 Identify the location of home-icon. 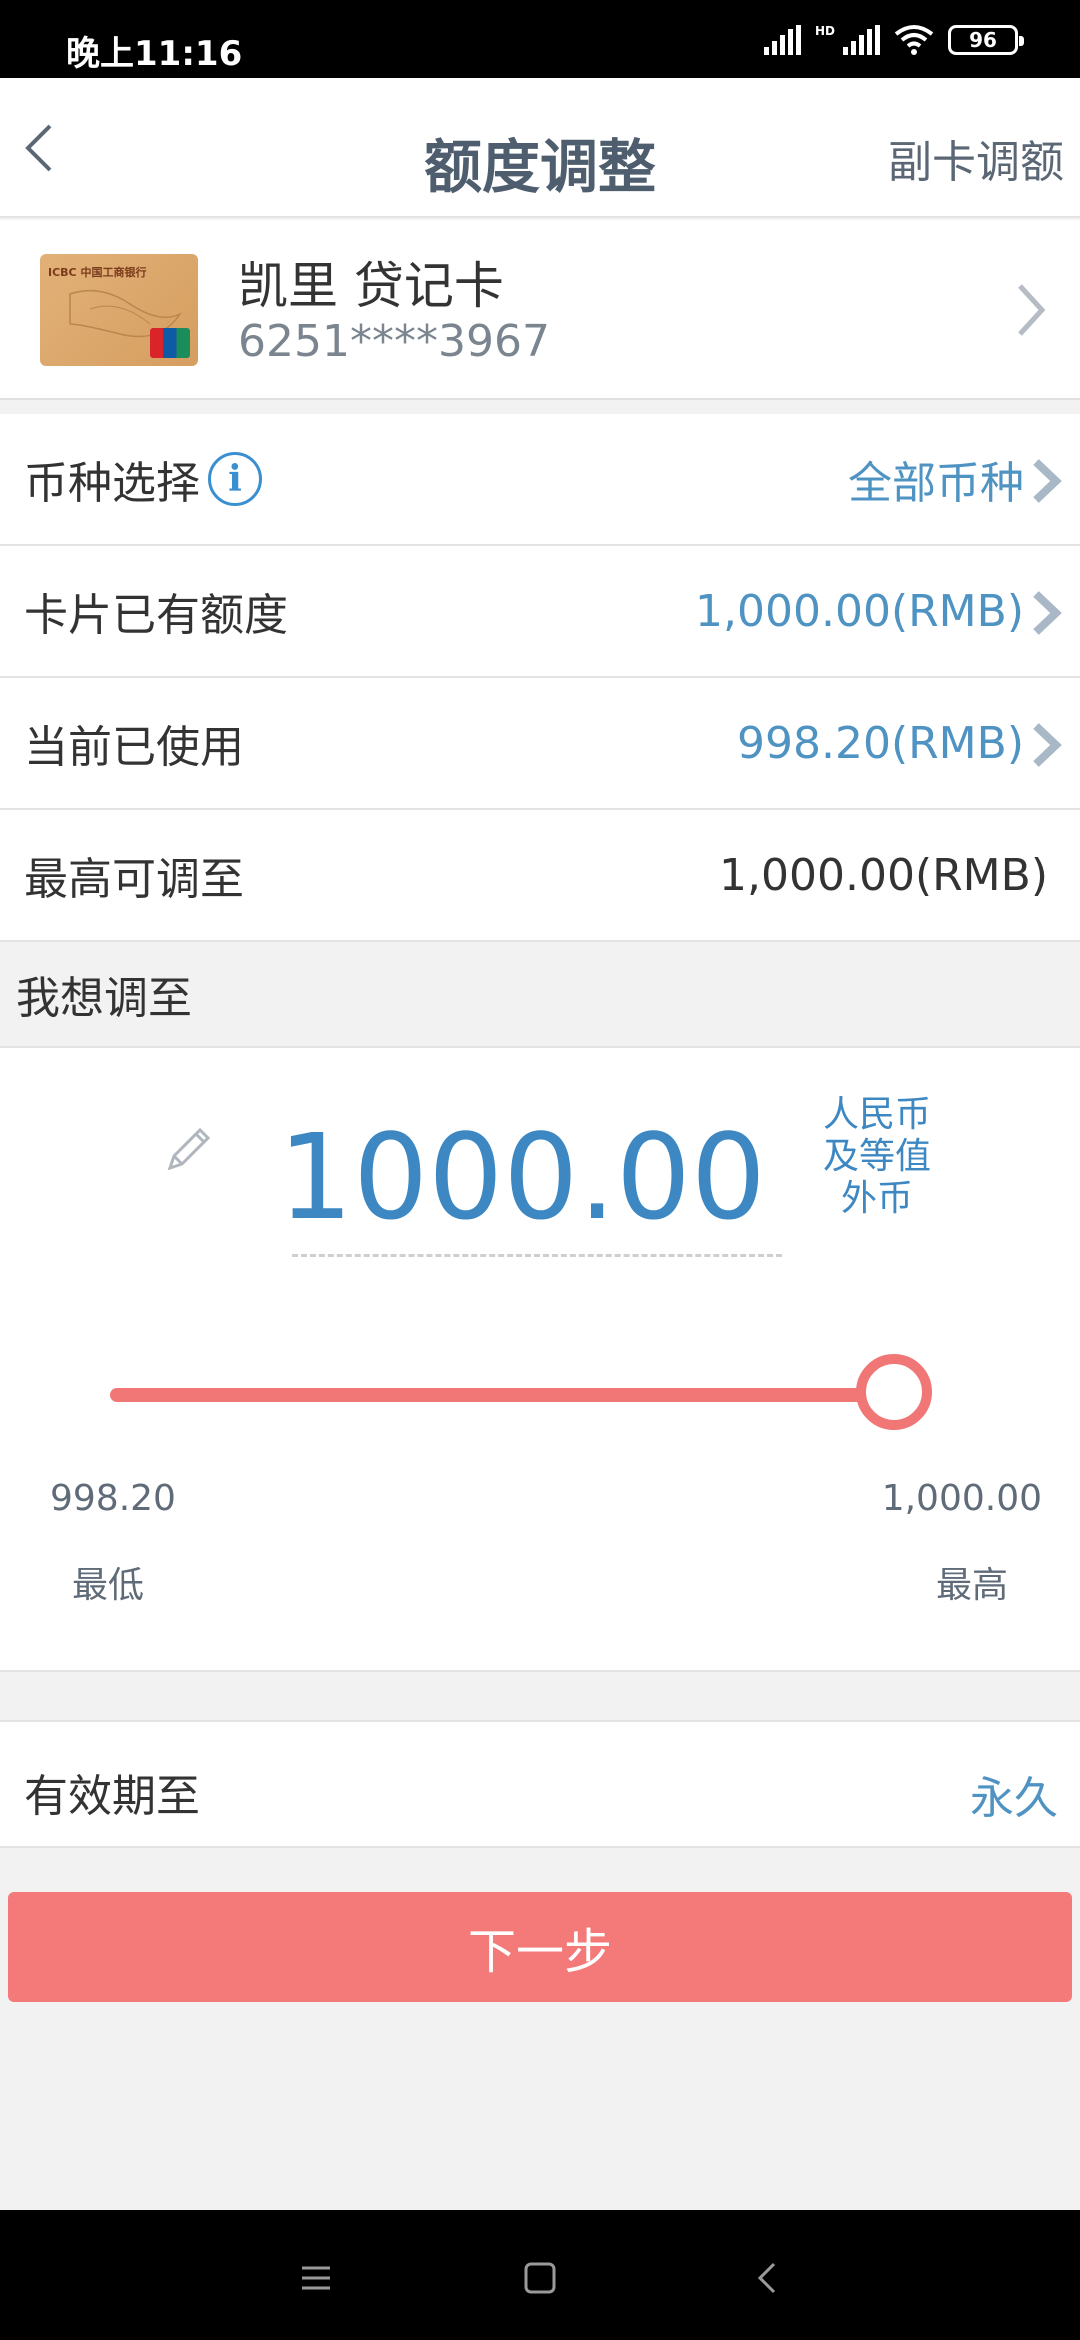
(540, 2278).